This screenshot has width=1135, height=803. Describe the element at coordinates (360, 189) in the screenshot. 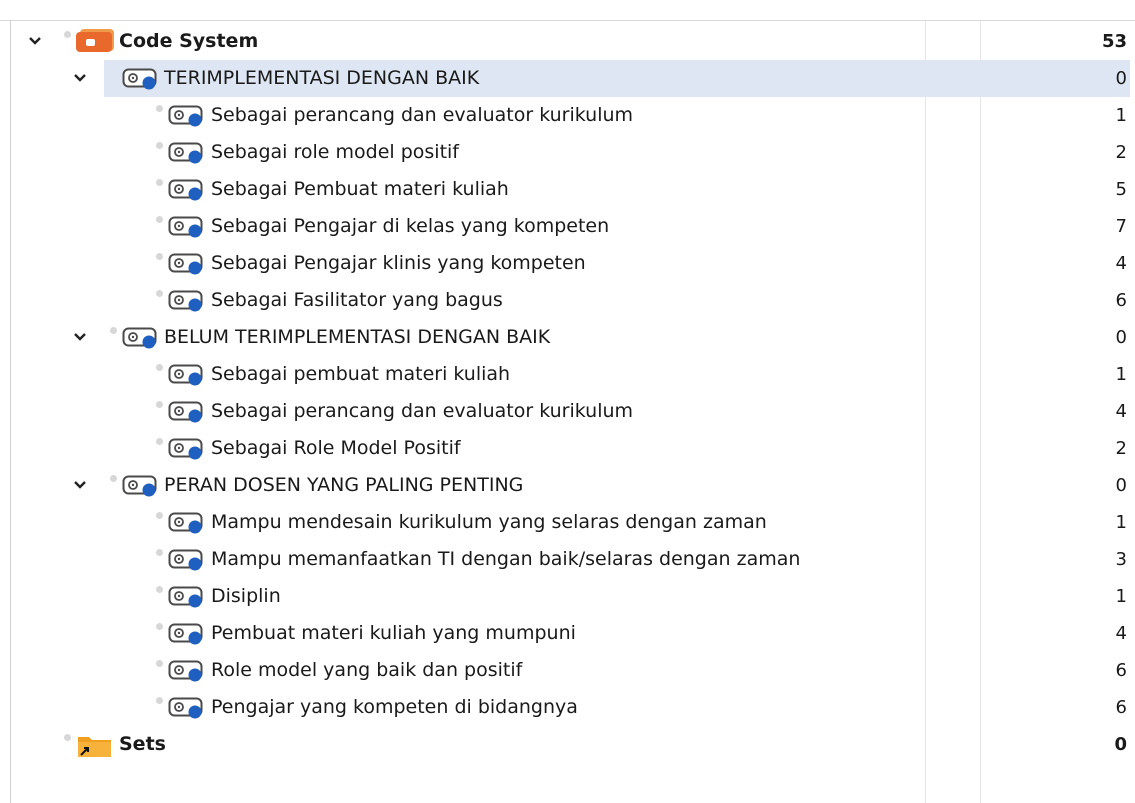

I see `tree-label: Sebagai Pembuat materi kuliah` at that location.